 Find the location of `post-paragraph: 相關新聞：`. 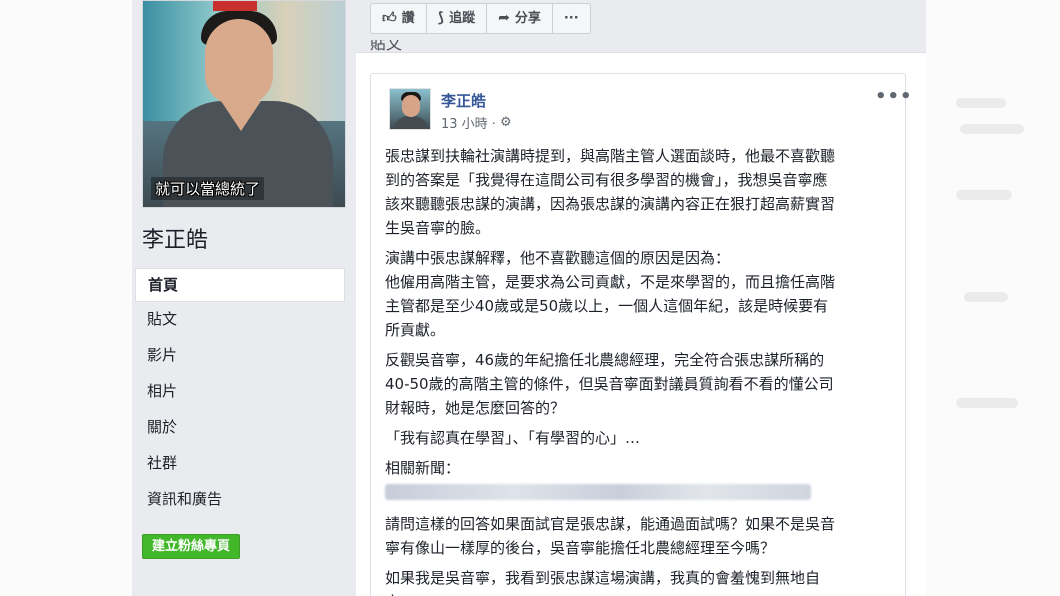

post-paragraph: 相關新聞： is located at coordinates (423, 468).